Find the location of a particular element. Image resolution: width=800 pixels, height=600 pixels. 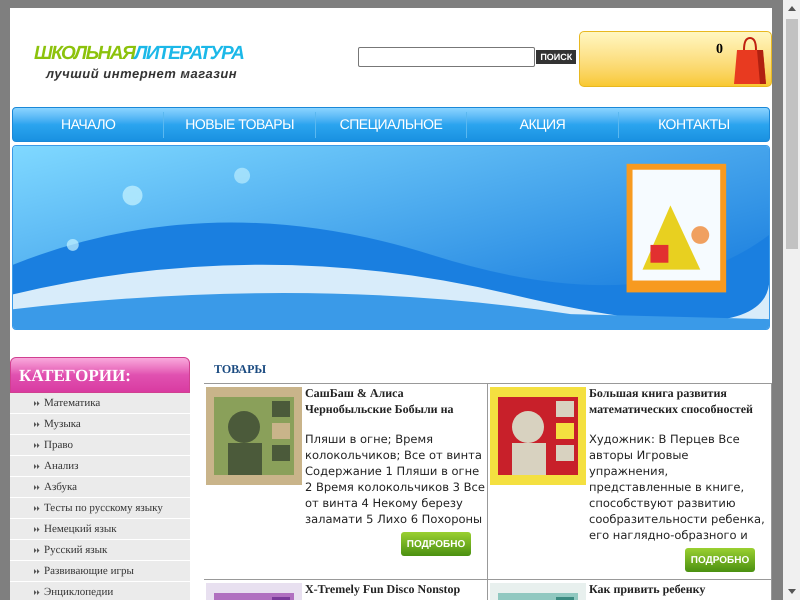

cart-count: 0 is located at coordinates (719, 50).